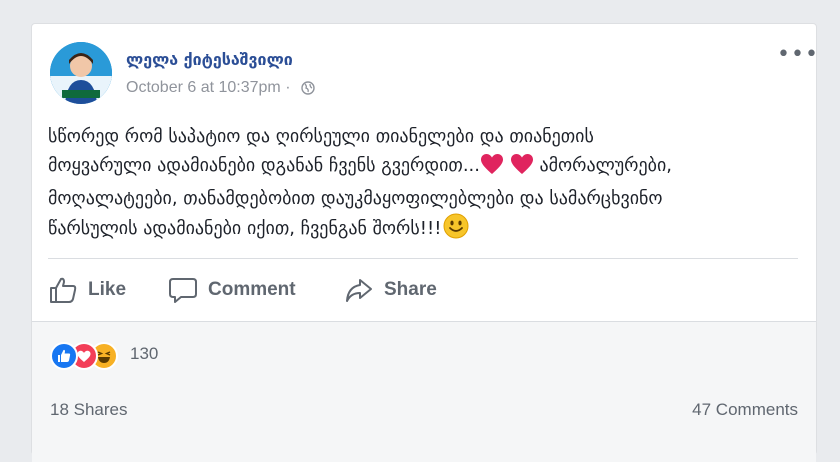  What do you see at coordinates (183, 290) in the screenshot?
I see `comment-bubble-icon` at bounding box center [183, 290].